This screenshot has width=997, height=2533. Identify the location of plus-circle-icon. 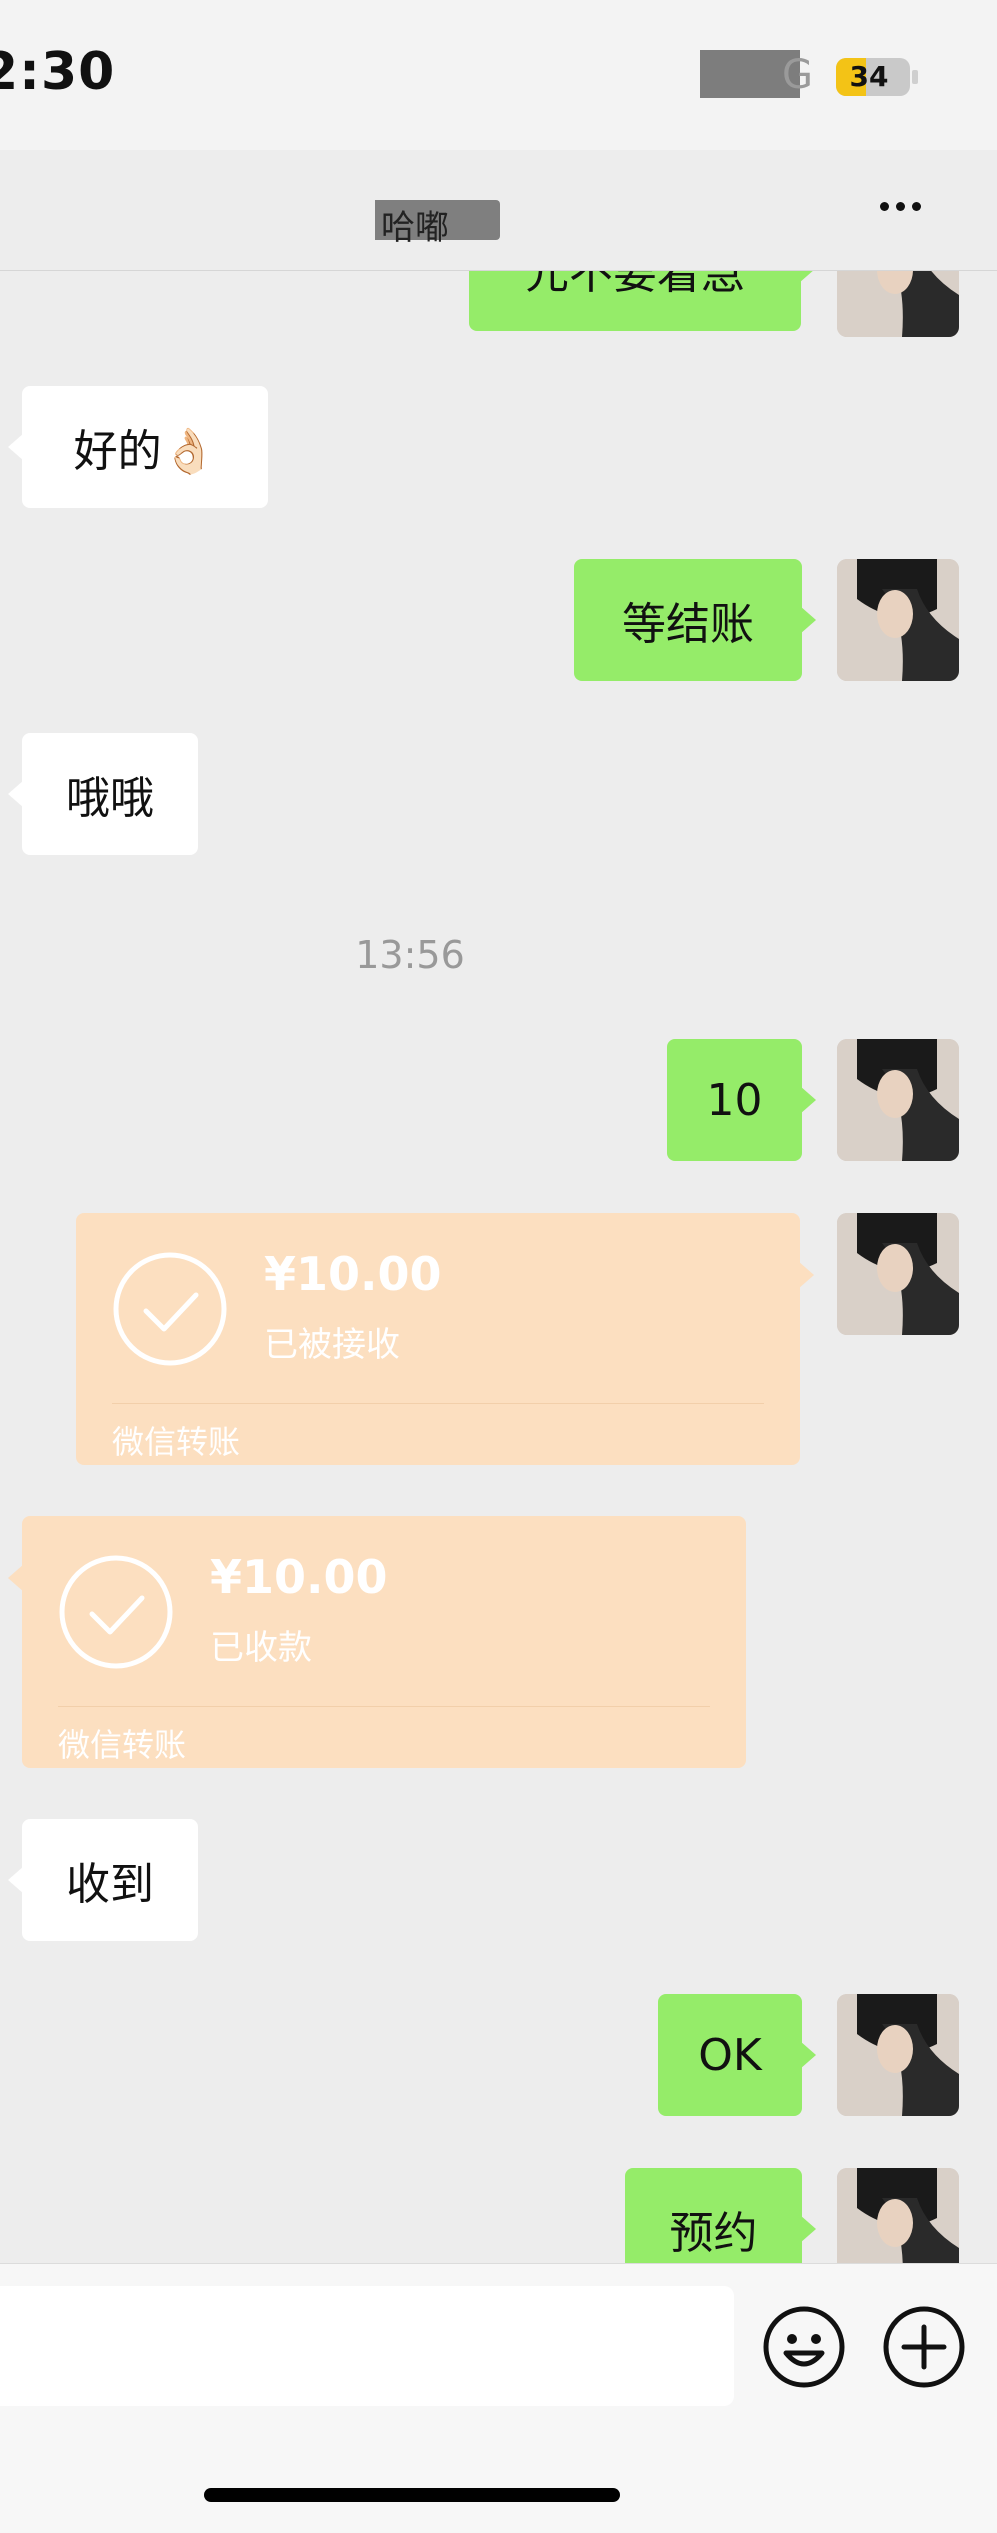
(924, 2347).